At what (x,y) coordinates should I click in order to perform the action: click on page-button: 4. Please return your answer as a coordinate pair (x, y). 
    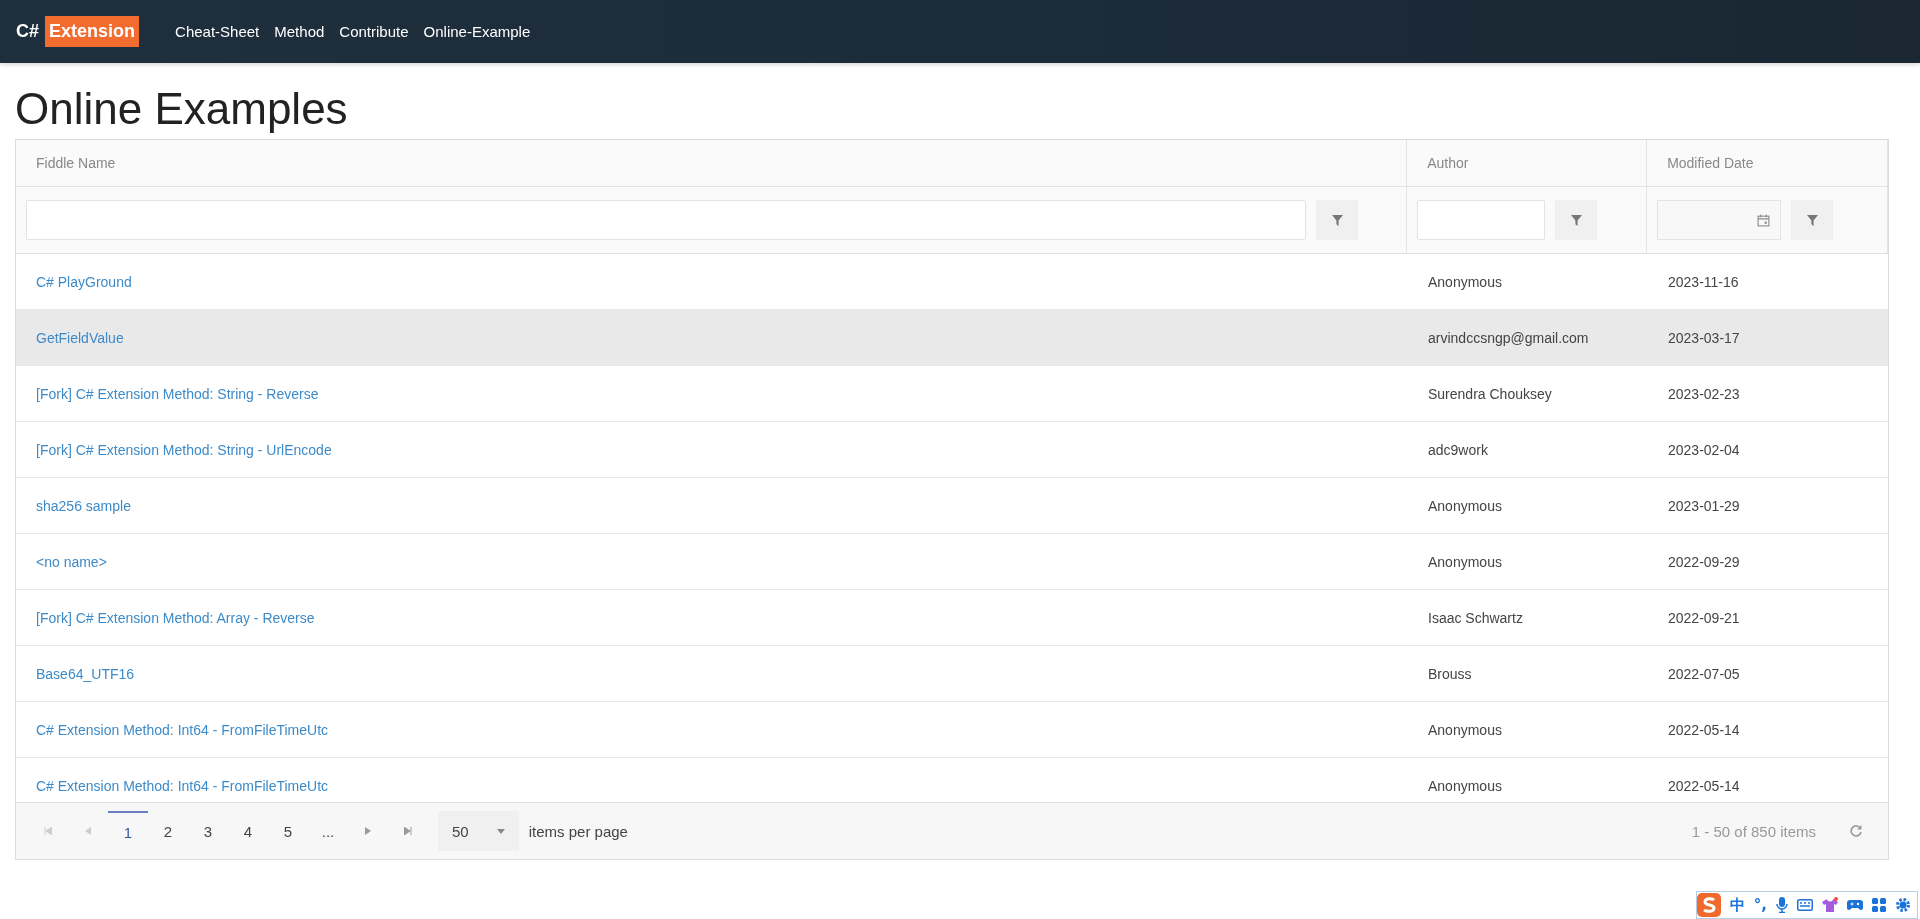
    Looking at the image, I should click on (248, 831).